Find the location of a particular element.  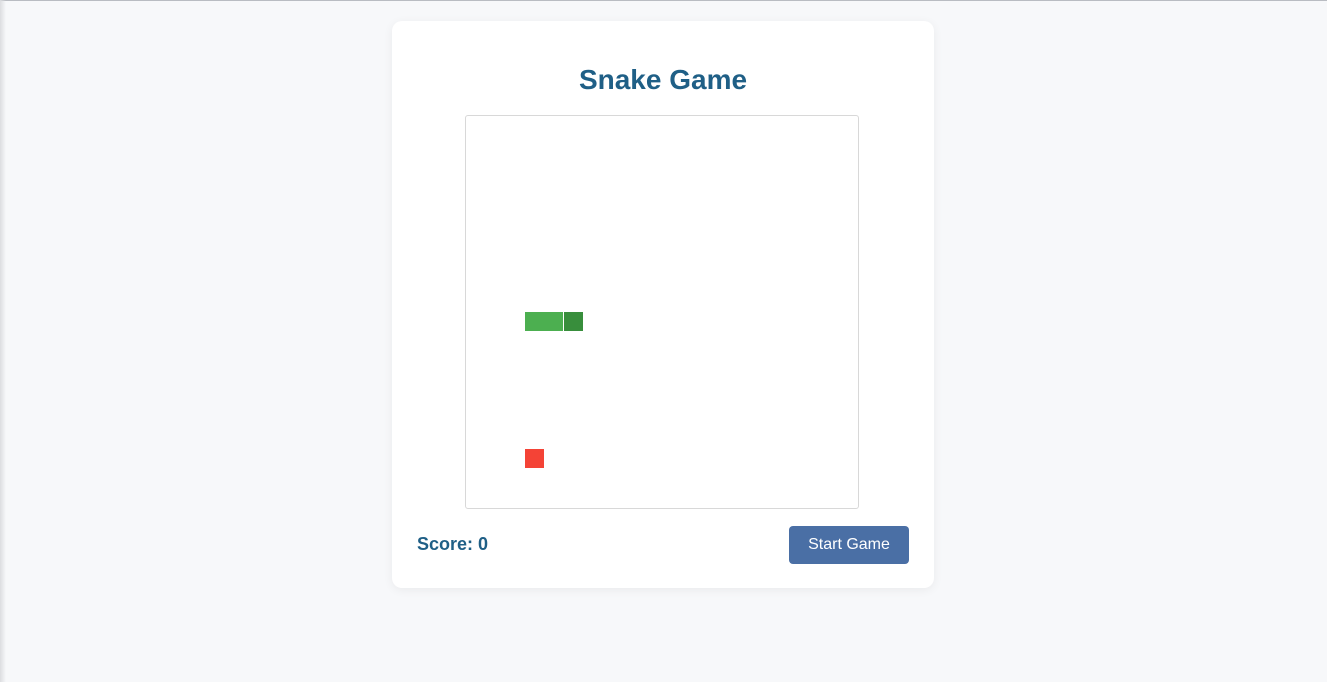

score-display: Score: 0 is located at coordinates (453, 544).